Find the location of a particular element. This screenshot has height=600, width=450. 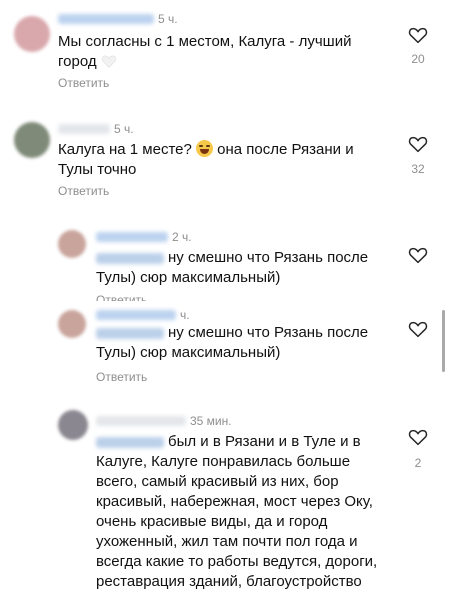

scrollbar is located at coordinates (443, 341).